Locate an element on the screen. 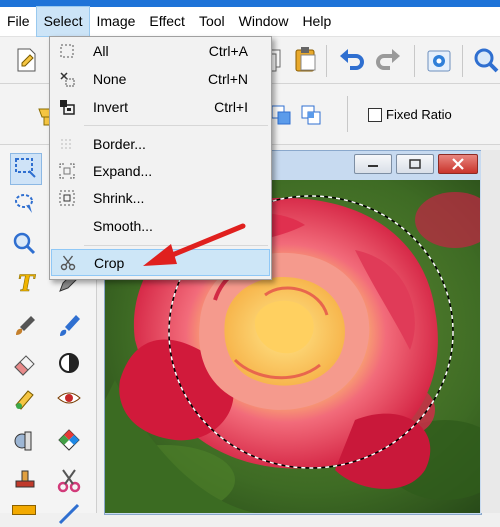  shrink-icon is located at coordinates (67, 198).